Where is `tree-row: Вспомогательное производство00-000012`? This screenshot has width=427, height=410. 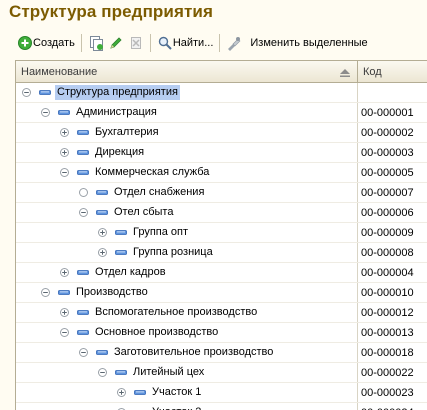 tree-row: Вспомогательное производство00-000012 is located at coordinates (221, 313).